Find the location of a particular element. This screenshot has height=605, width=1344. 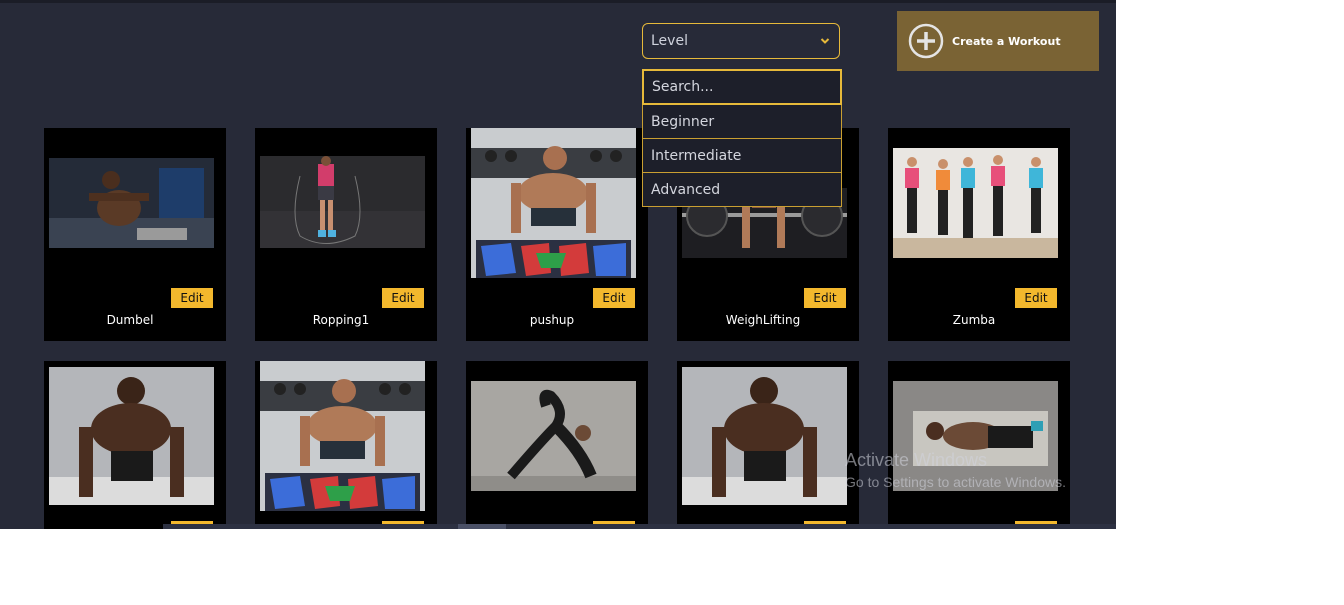

level-option-intermediate: Intermediate is located at coordinates (742, 156).